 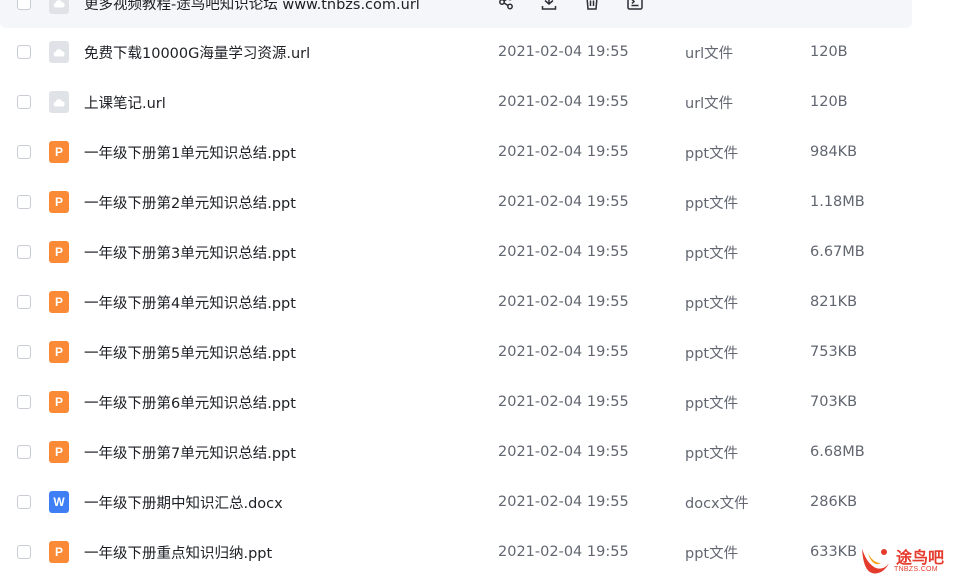 I want to click on file-size: 821KB, so click(x=834, y=302).